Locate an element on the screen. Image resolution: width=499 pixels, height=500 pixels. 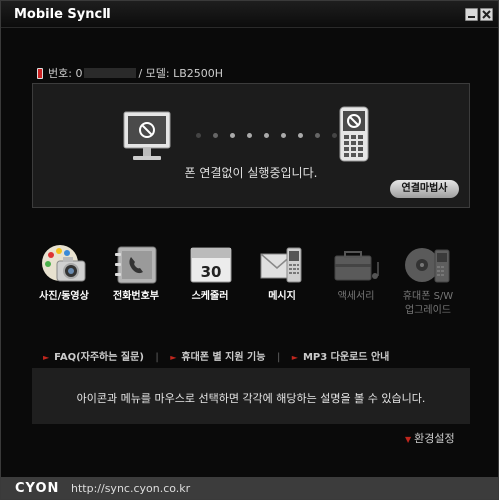
settings-link: ▼ 환경설정 is located at coordinates (430, 438).